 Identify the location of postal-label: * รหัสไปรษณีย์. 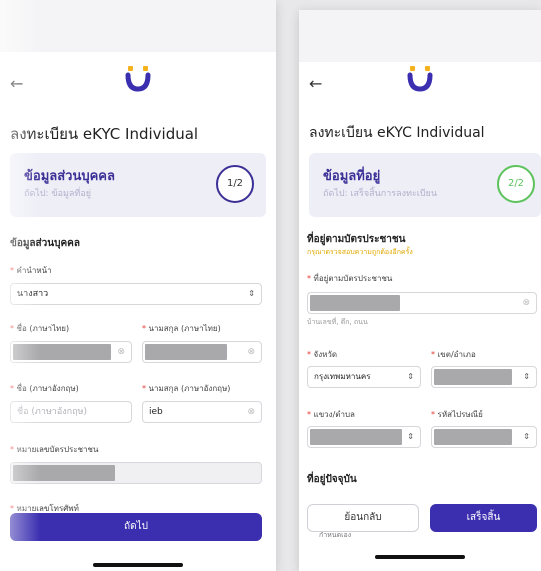
(457, 414).